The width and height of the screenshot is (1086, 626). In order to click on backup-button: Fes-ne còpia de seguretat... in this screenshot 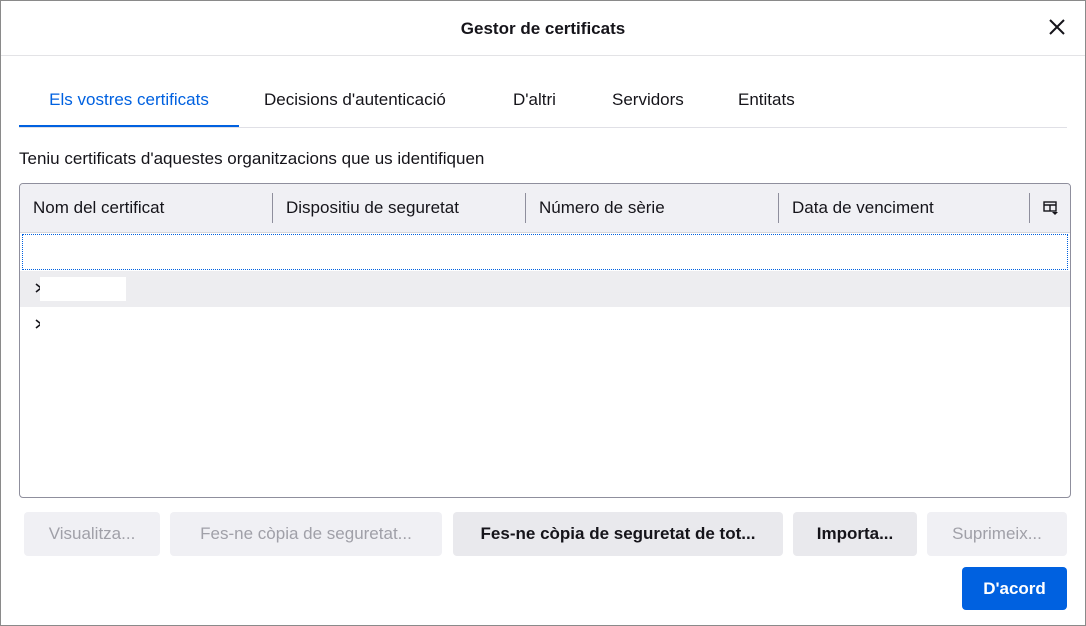, I will do `click(306, 534)`.